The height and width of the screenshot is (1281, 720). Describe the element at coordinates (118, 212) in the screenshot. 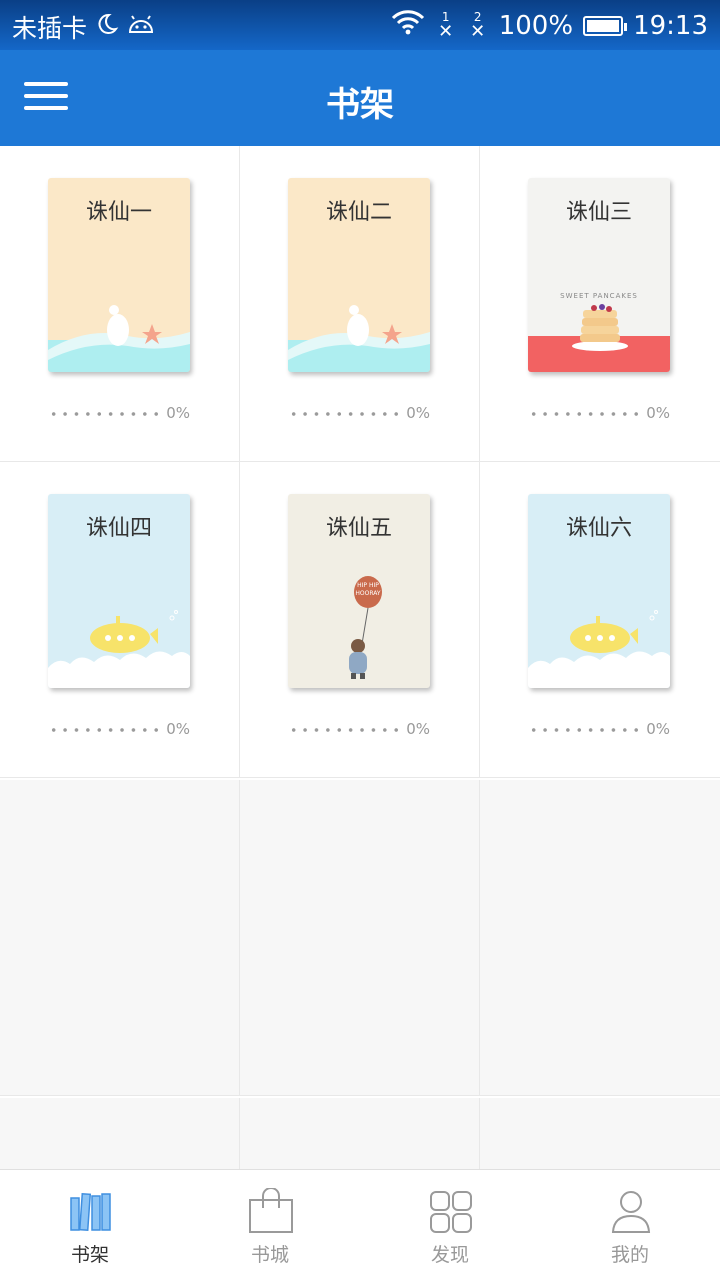

I see `book-title: 诛仙一` at that location.